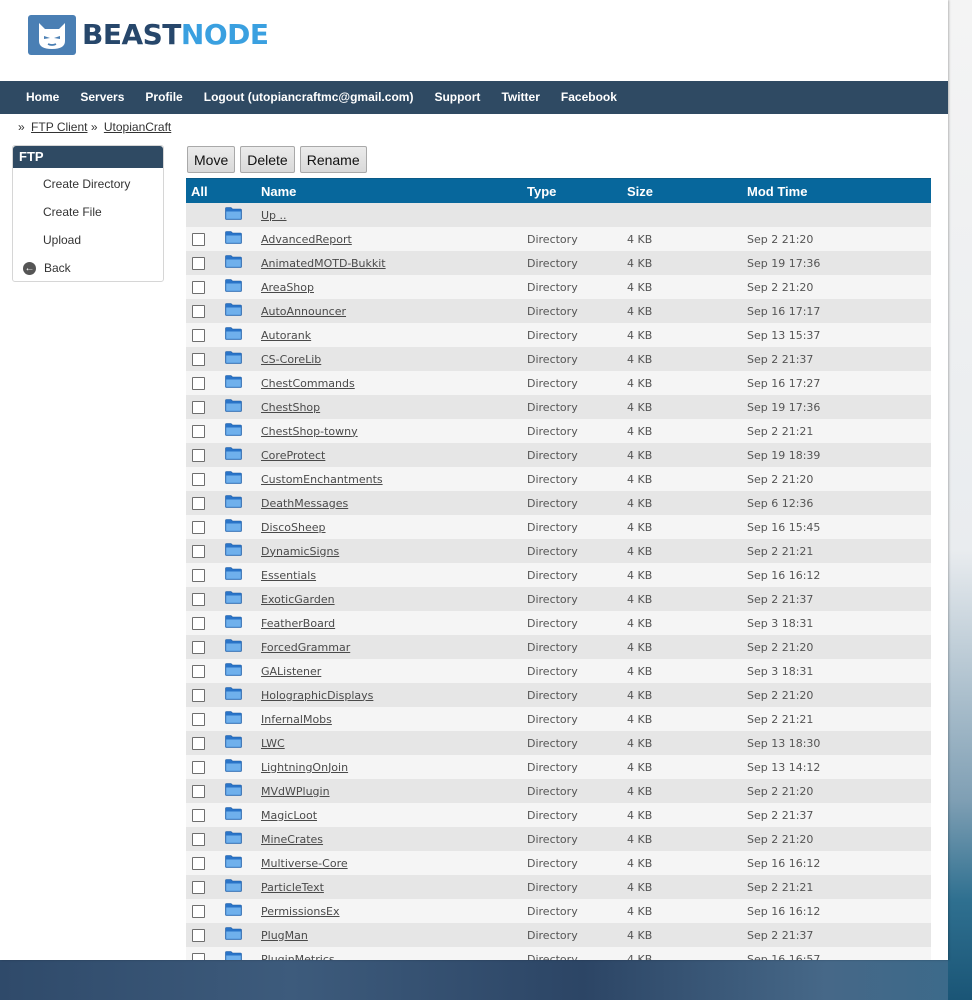  I want to click on rename-button: Rename, so click(333, 159).